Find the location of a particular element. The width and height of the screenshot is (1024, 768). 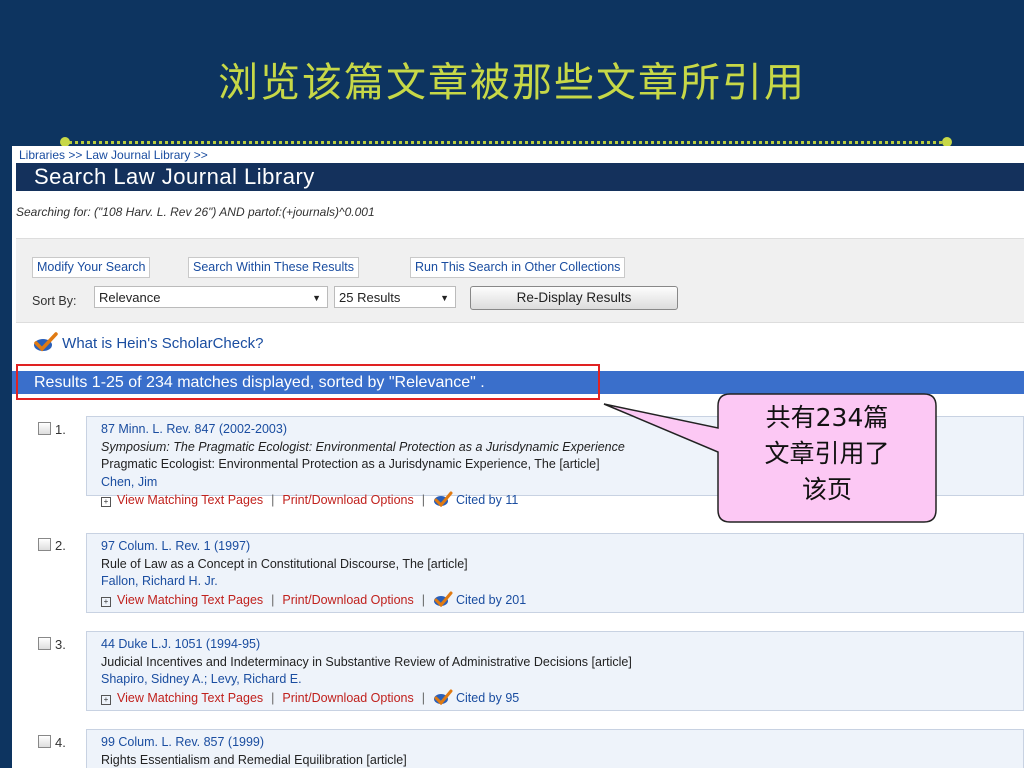

sort-select: Relevance ▼ is located at coordinates (211, 297).